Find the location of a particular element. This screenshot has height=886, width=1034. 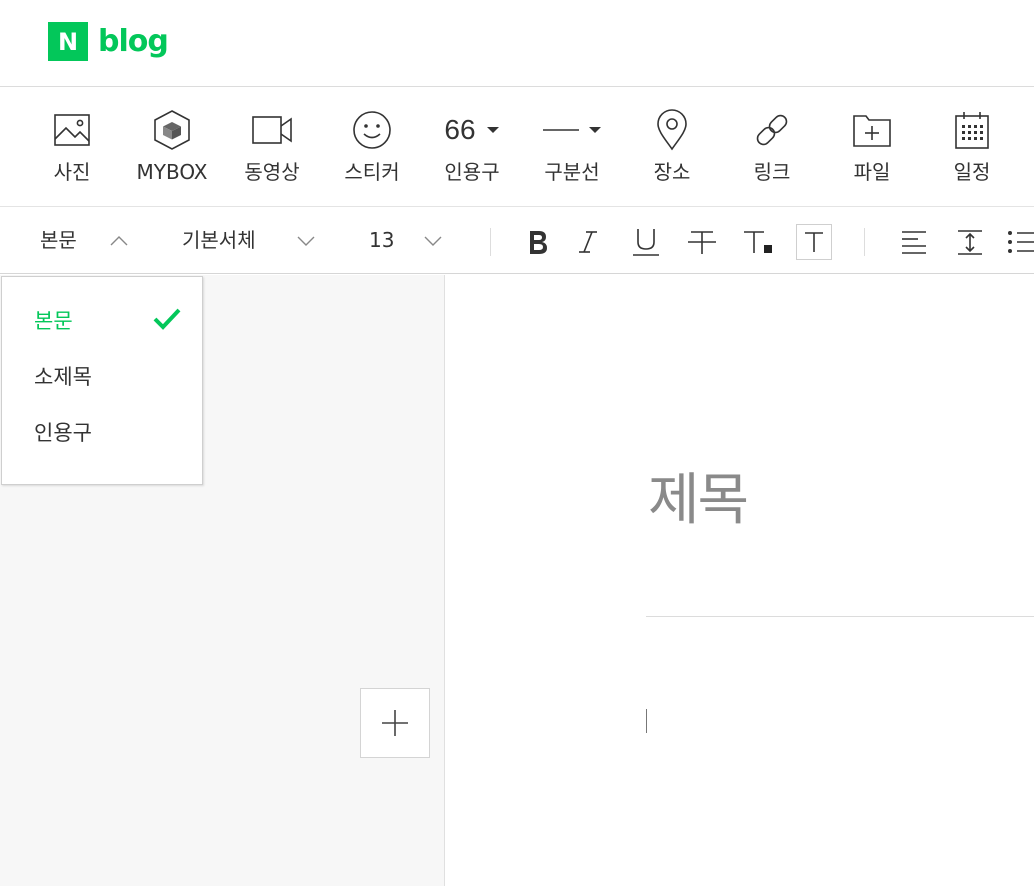

insert-file-button: 파일 is located at coordinates (872, 146).